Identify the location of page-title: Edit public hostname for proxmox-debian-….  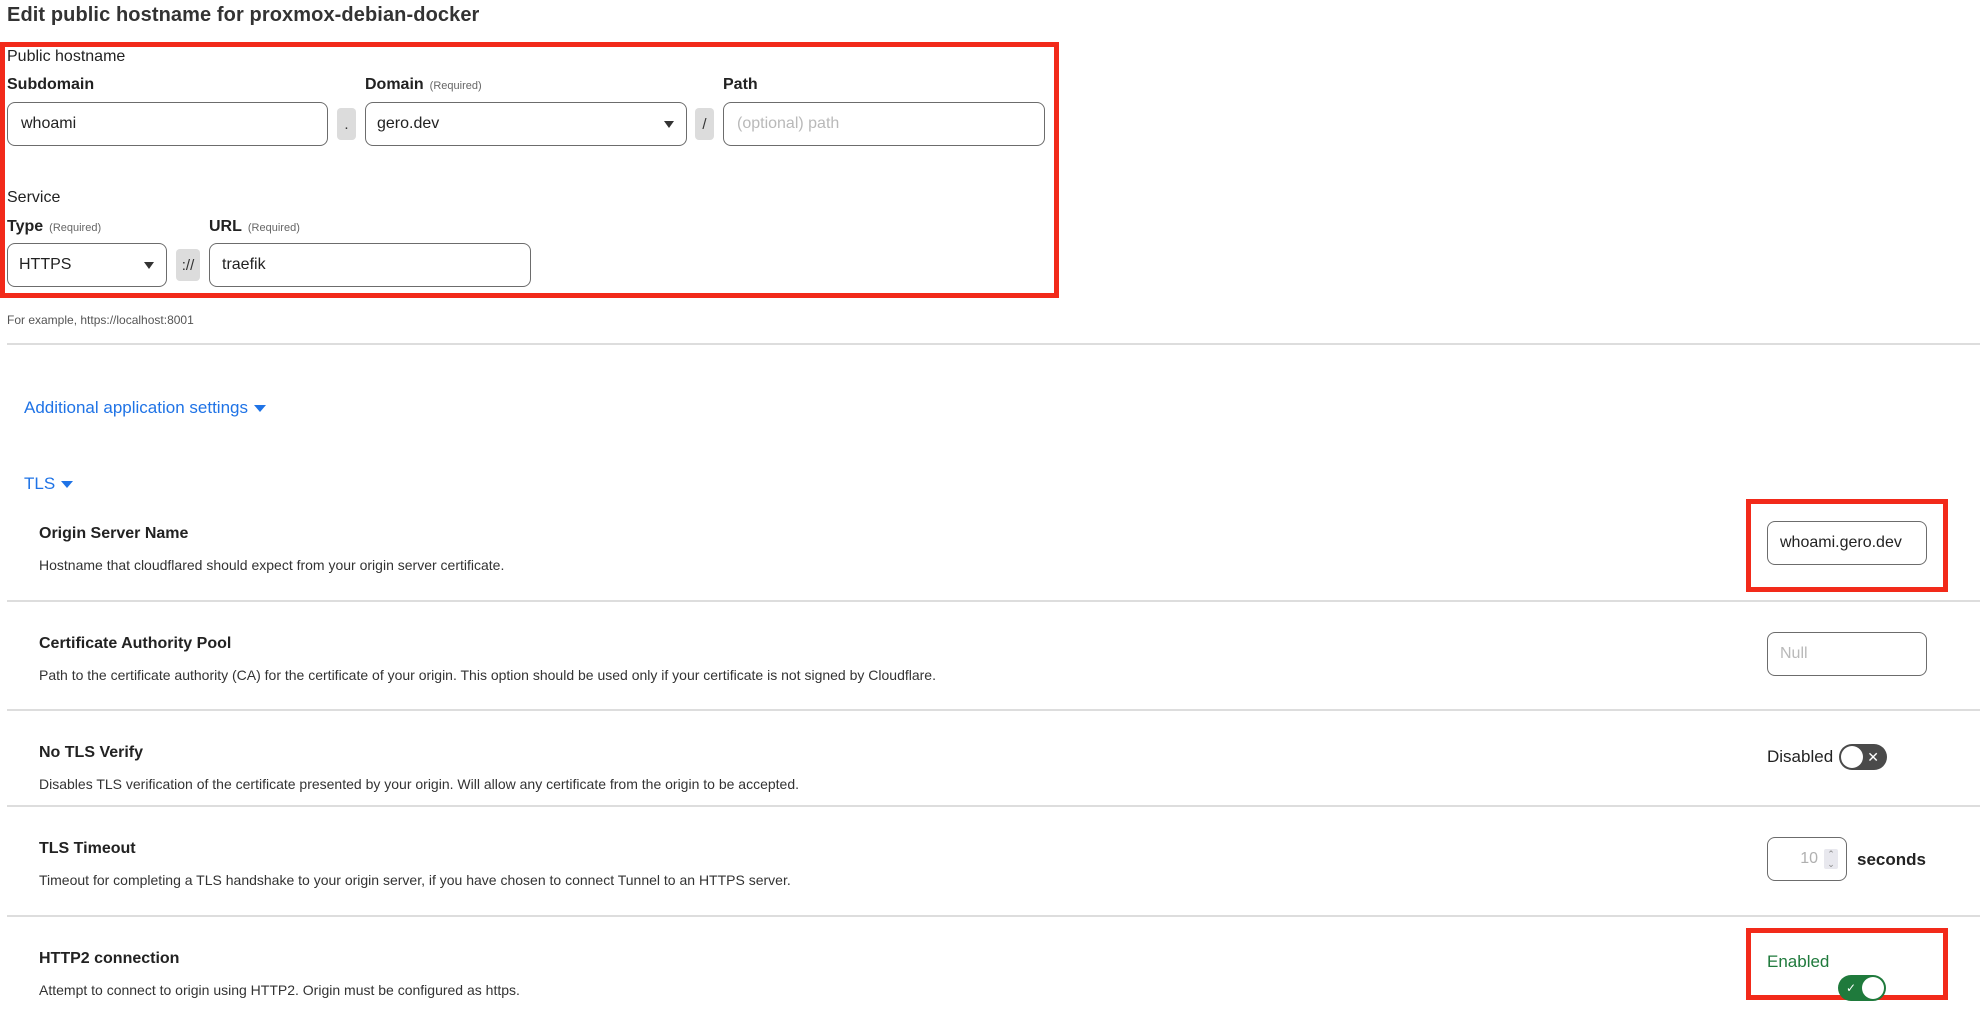
(243, 15).